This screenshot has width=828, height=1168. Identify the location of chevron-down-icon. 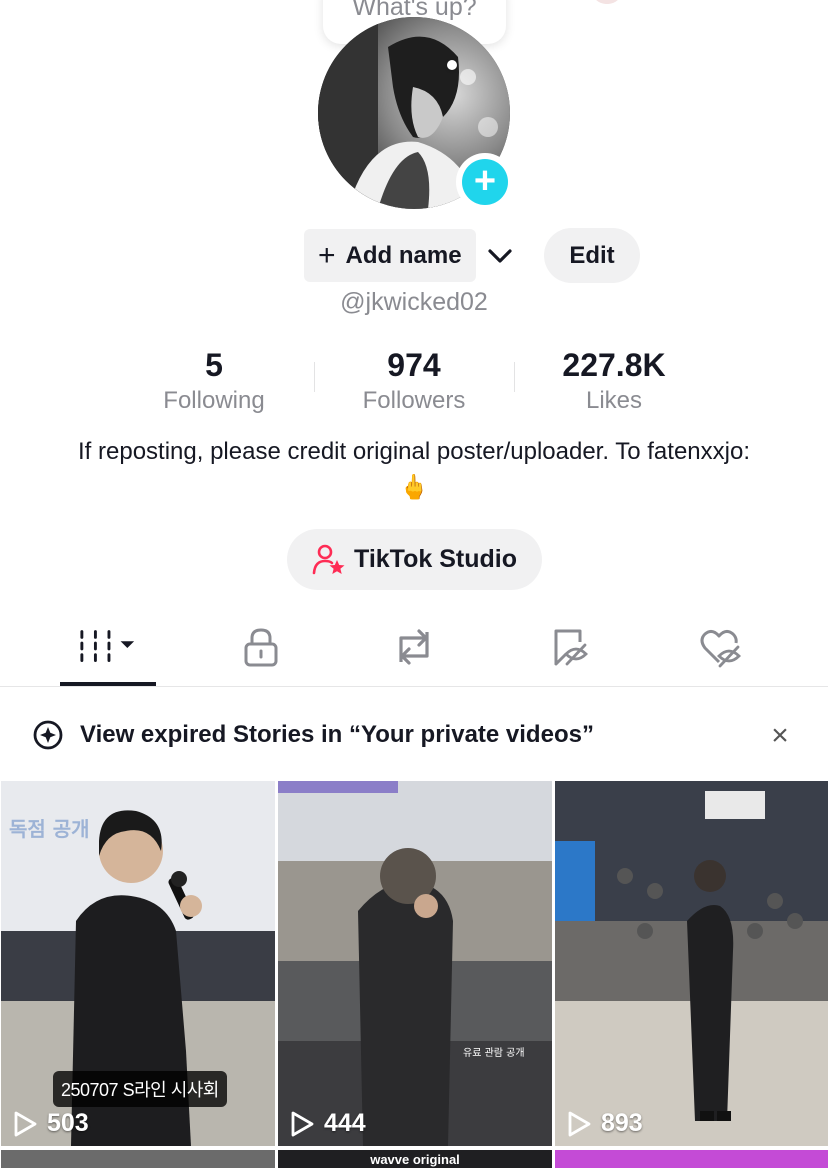
(500, 256).